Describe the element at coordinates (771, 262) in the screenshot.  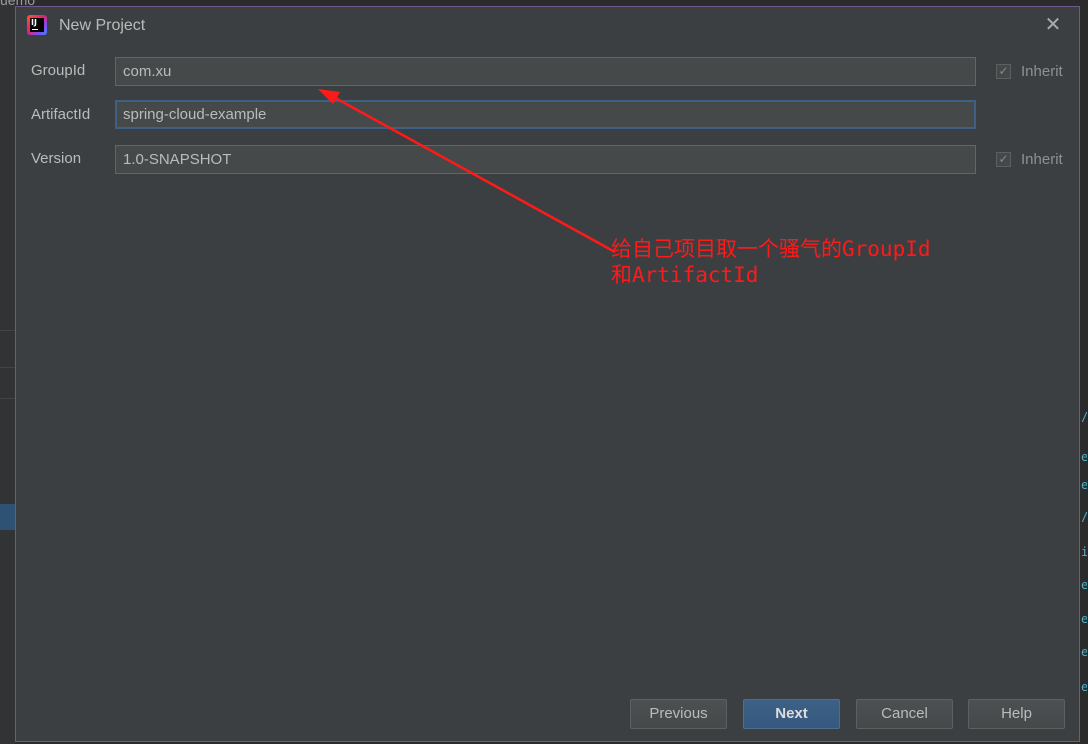
I see `annotation-text: 给自己项目取一个骚气的GroupId 和ArtifactId` at that location.